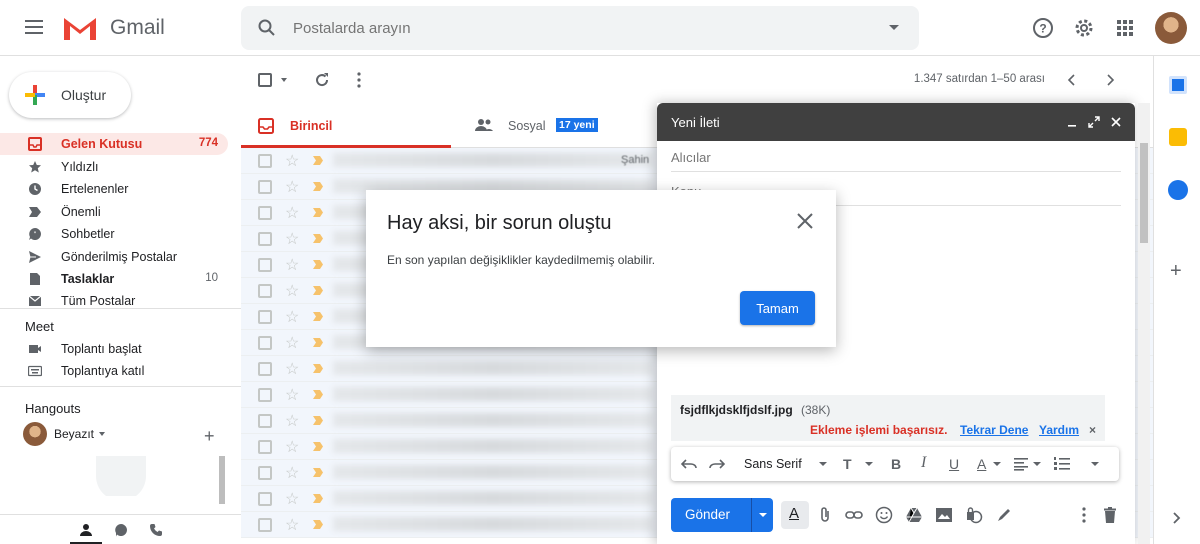  Describe the element at coordinates (717, 464) in the screenshot. I see `redo-icon` at that location.